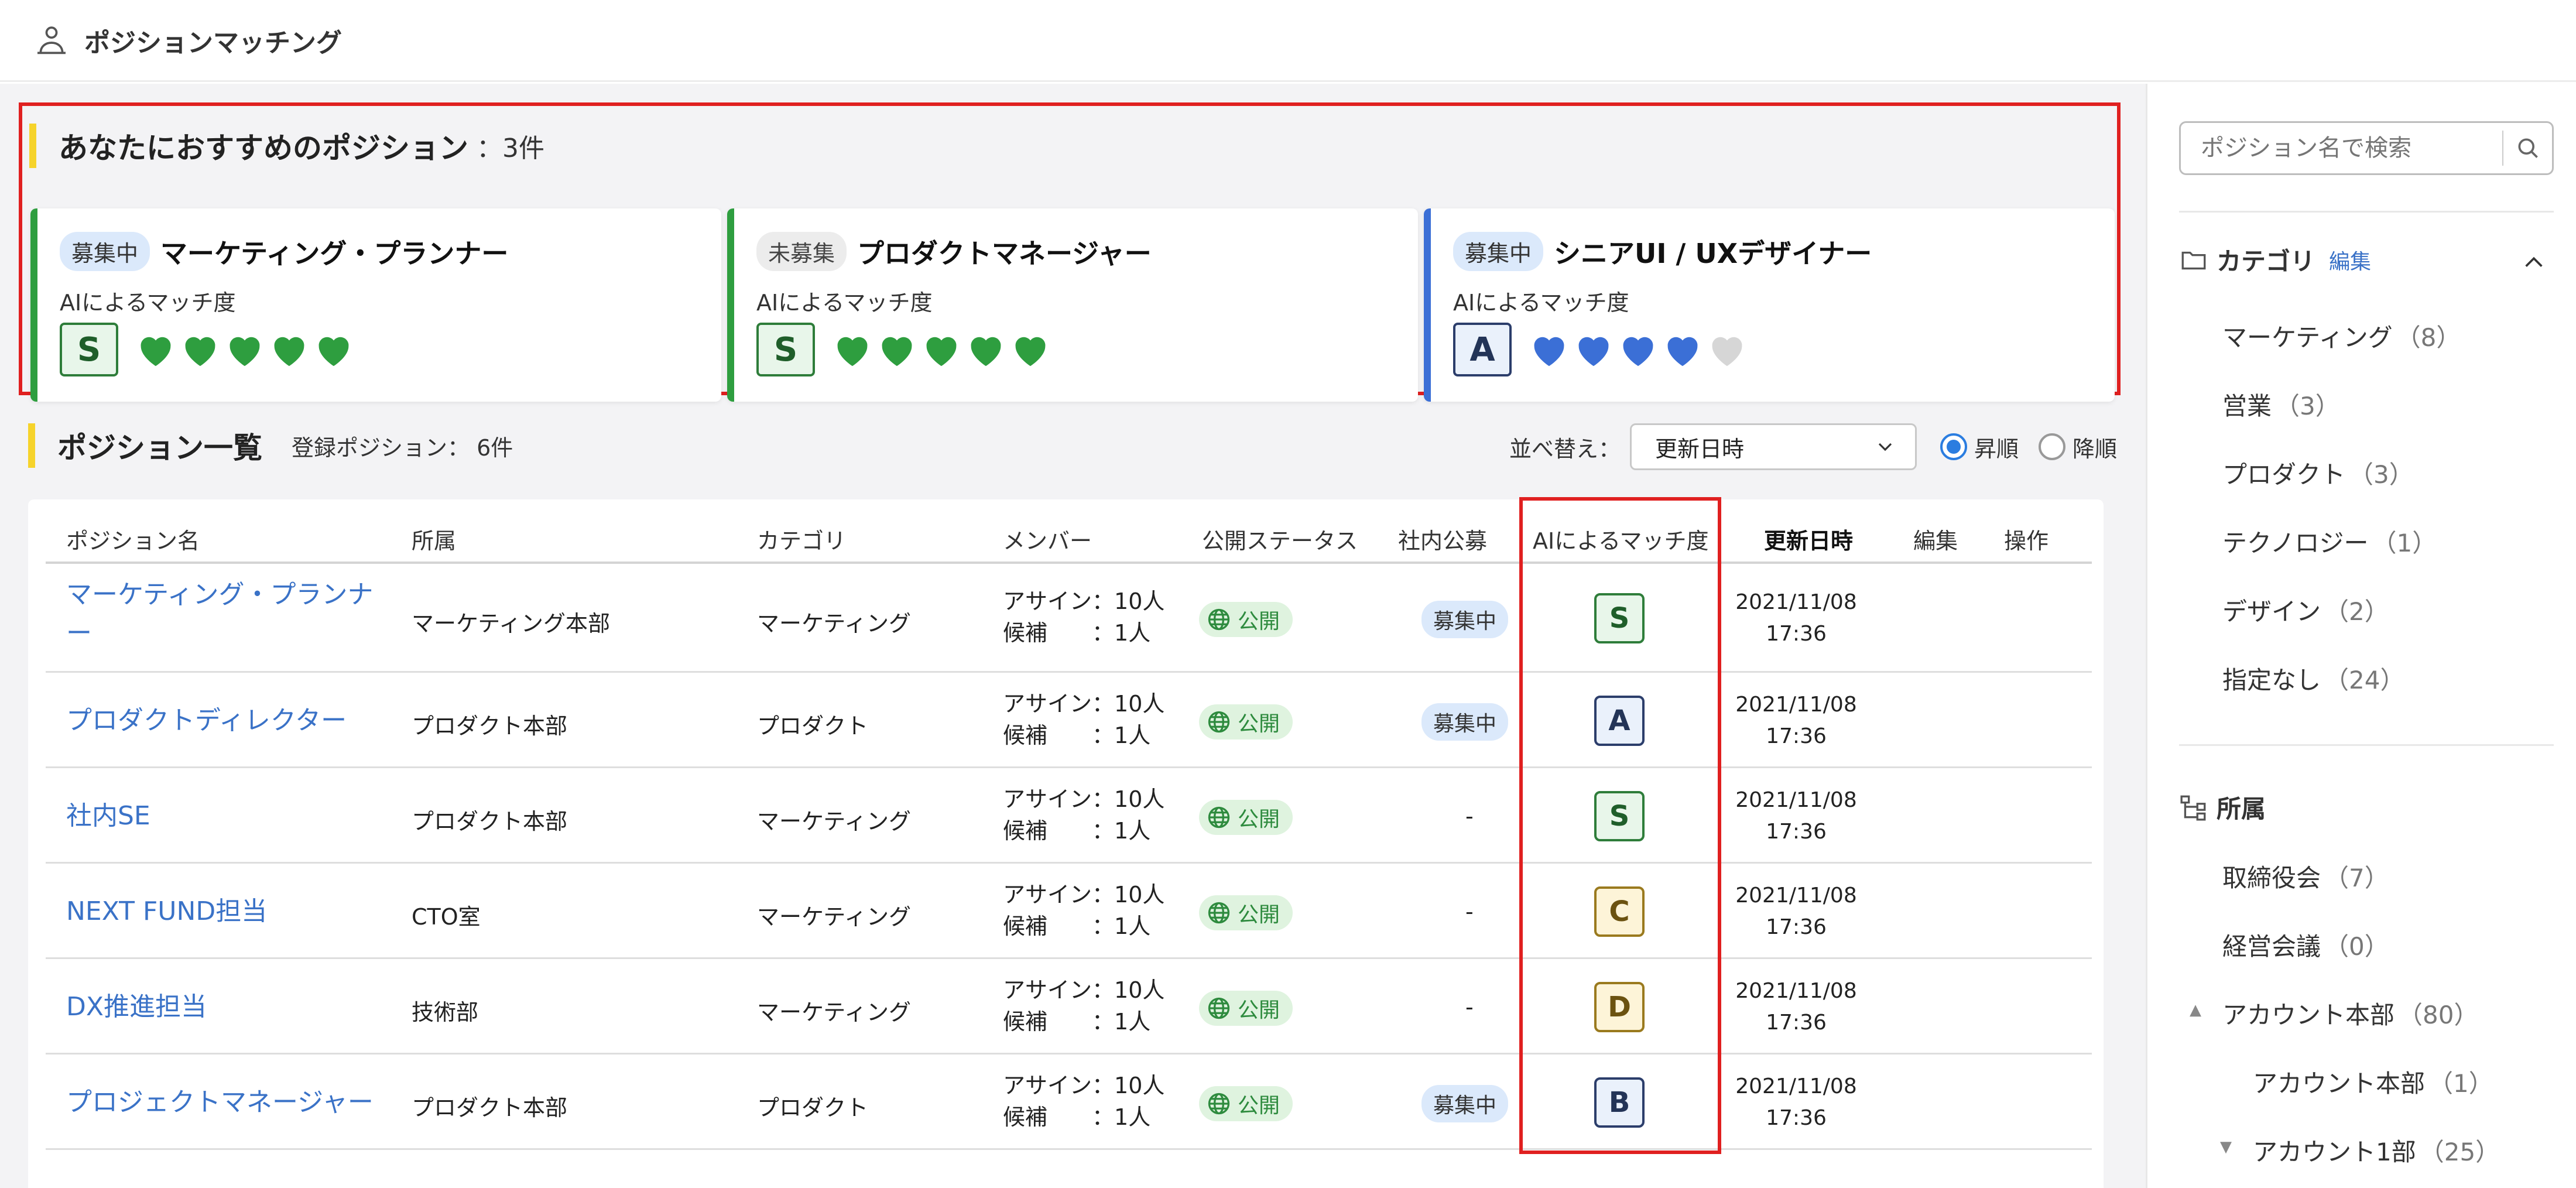  Describe the element at coordinates (1072, 305) in the screenshot. I see `recommend-card: 未募集 プロダクトマネージャー AIによるマッチ度 S` at that location.